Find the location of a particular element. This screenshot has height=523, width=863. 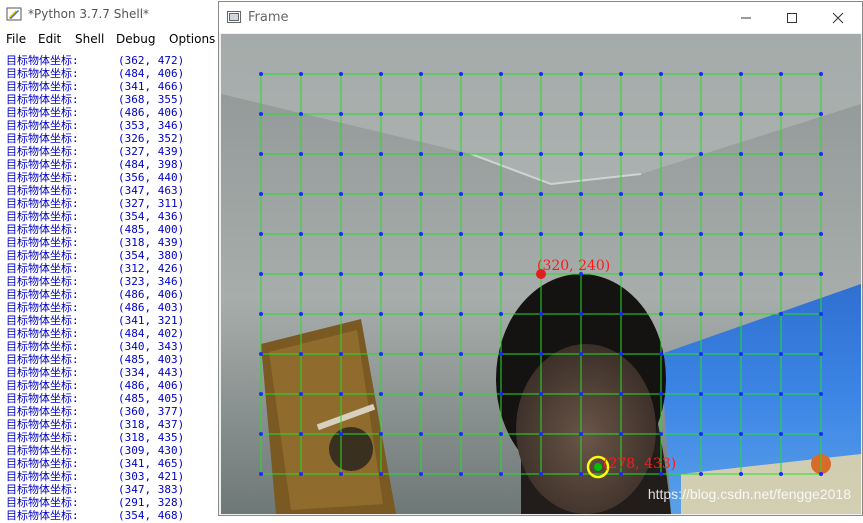

output-line: 目标物体坐标: (368, 355) is located at coordinates (113, 98).